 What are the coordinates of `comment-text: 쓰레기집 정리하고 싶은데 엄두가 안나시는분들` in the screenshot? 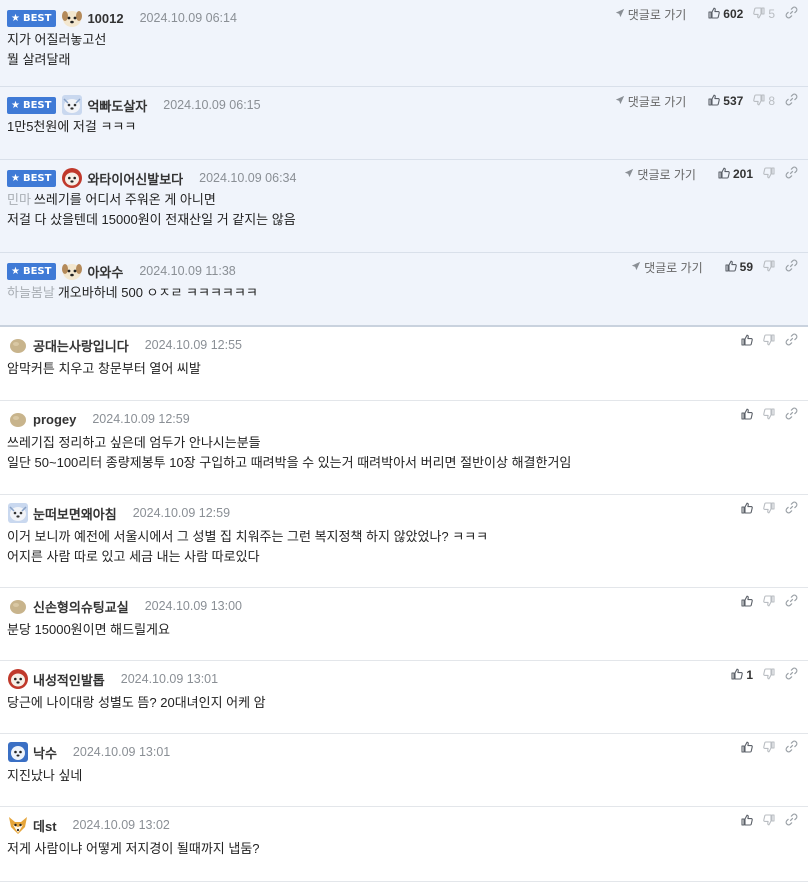 It's located at (134, 442).